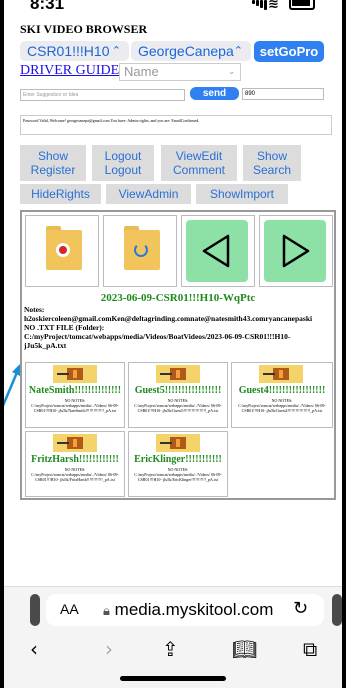 The height and width of the screenshot is (688, 346). I want to click on next-triangle-icon, so click(295, 251).